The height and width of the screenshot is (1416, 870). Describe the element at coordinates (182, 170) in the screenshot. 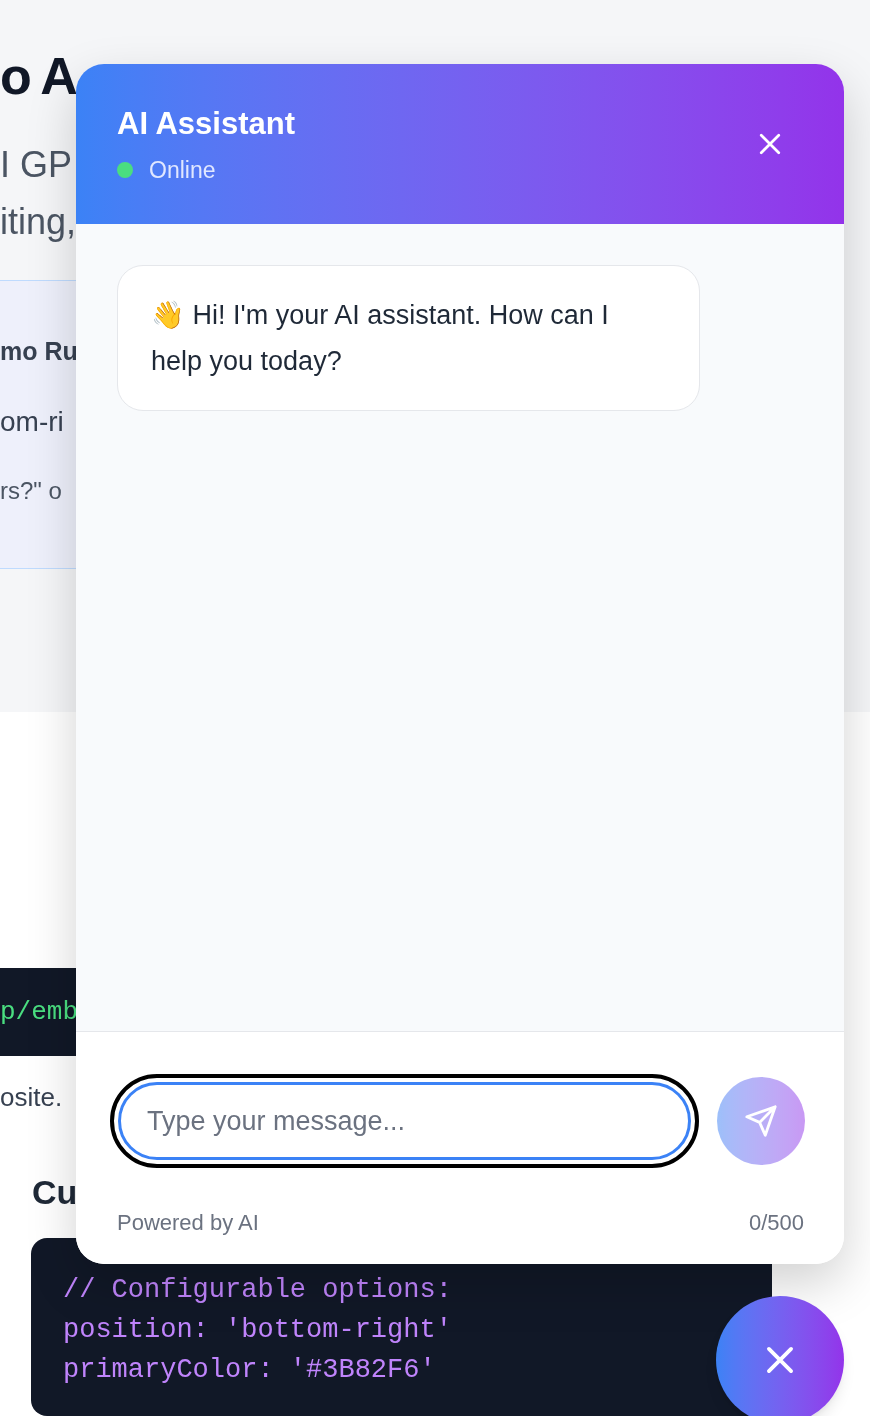

I see `status-label: Online` at that location.